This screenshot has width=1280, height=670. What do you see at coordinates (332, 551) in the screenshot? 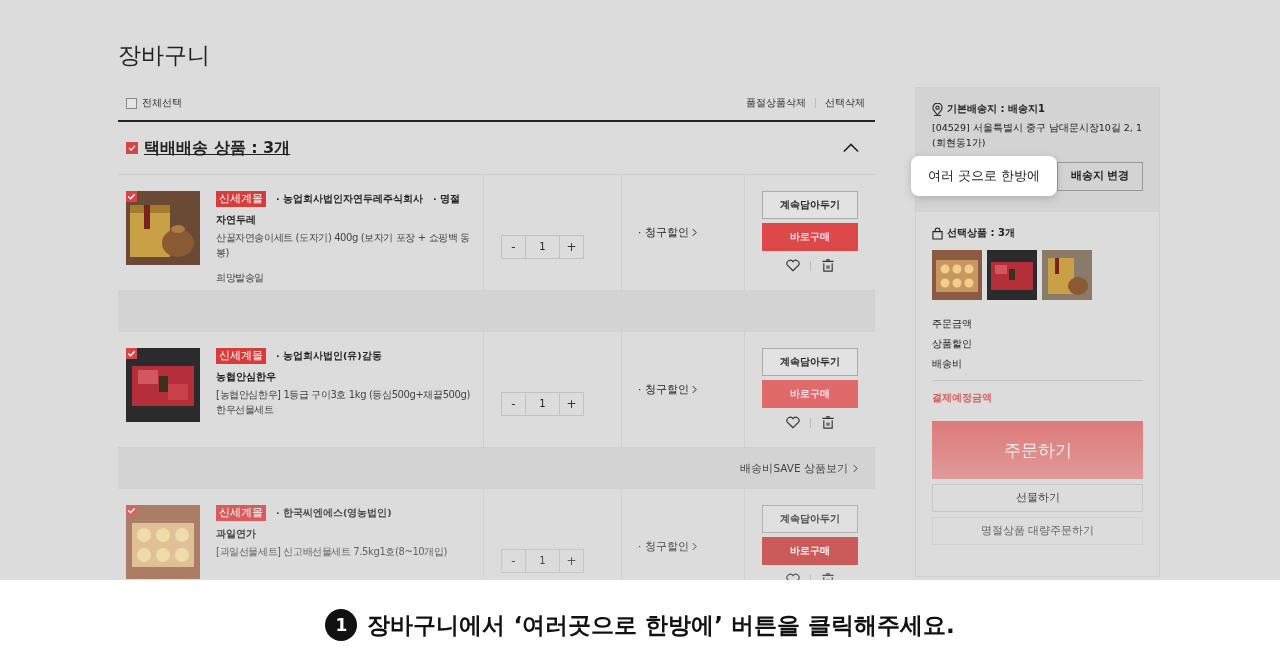
I see `product-option: [과일선물세트] 신고배선물세트 7.5kg1호(8~10개입)` at bounding box center [332, 551].